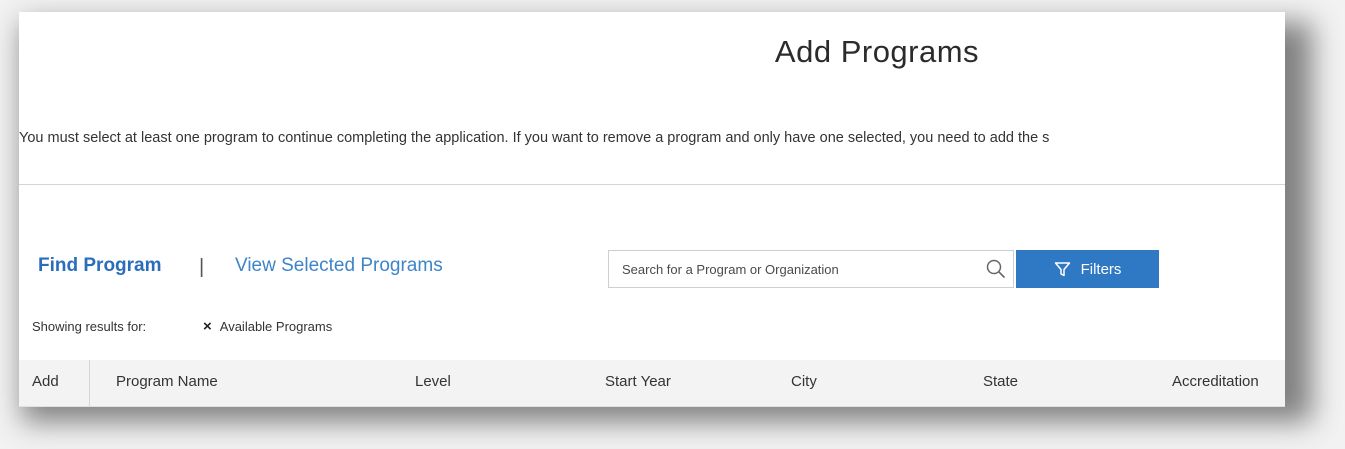 The height and width of the screenshot is (449, 1345). What do you see at coordinates (1101, 269) in the screenshot?
I see `filters-button-label: Filters` at bounding box center [1101, 269].